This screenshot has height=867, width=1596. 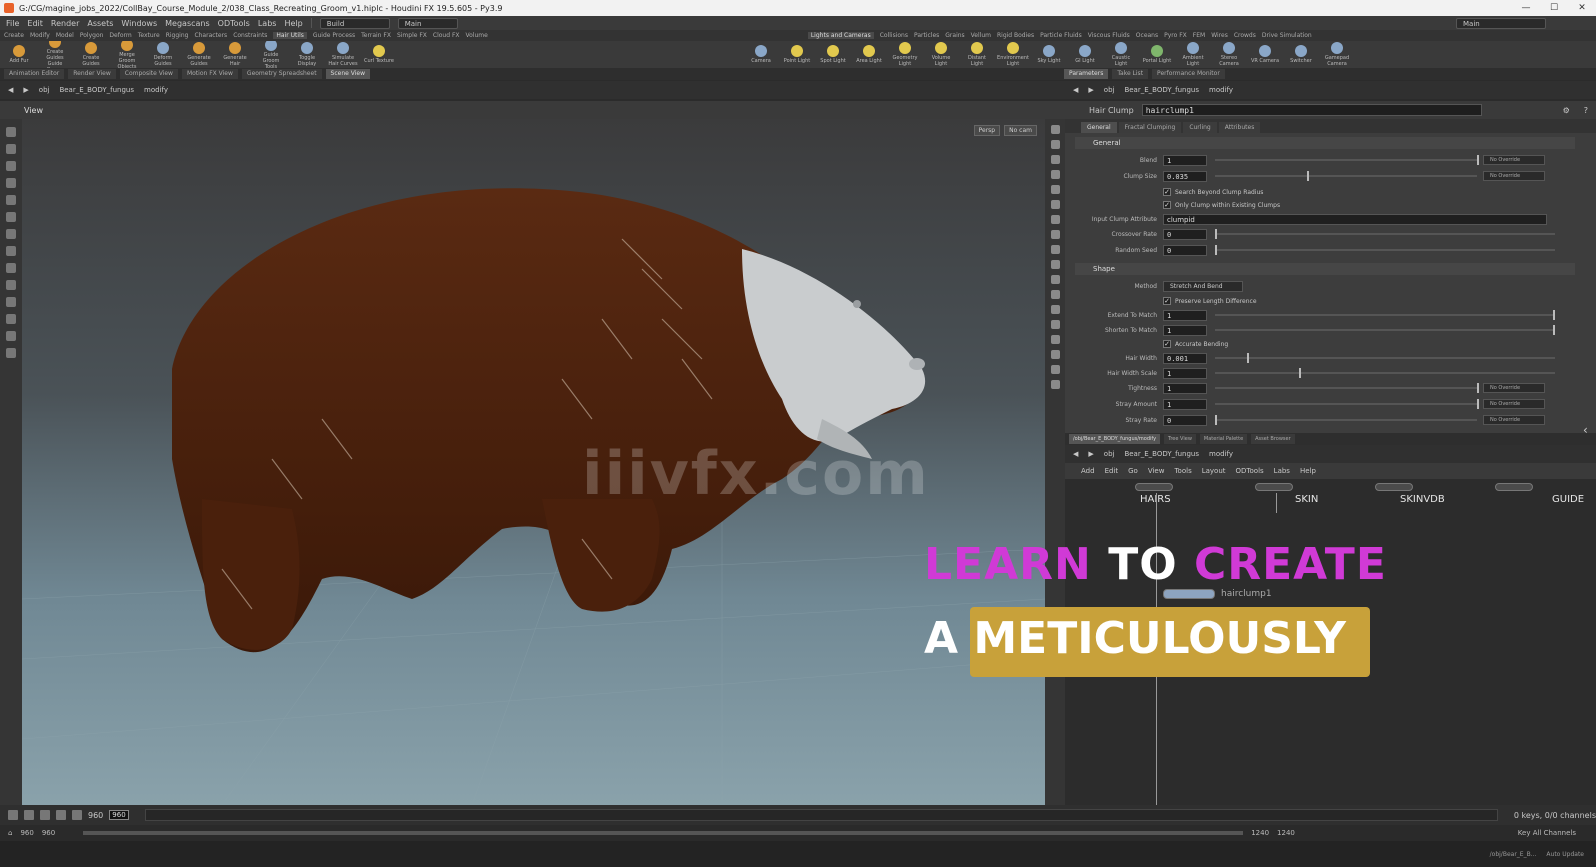 I want to click on shelf-tab: Particle Fluids, so click(x=1061, y=35).